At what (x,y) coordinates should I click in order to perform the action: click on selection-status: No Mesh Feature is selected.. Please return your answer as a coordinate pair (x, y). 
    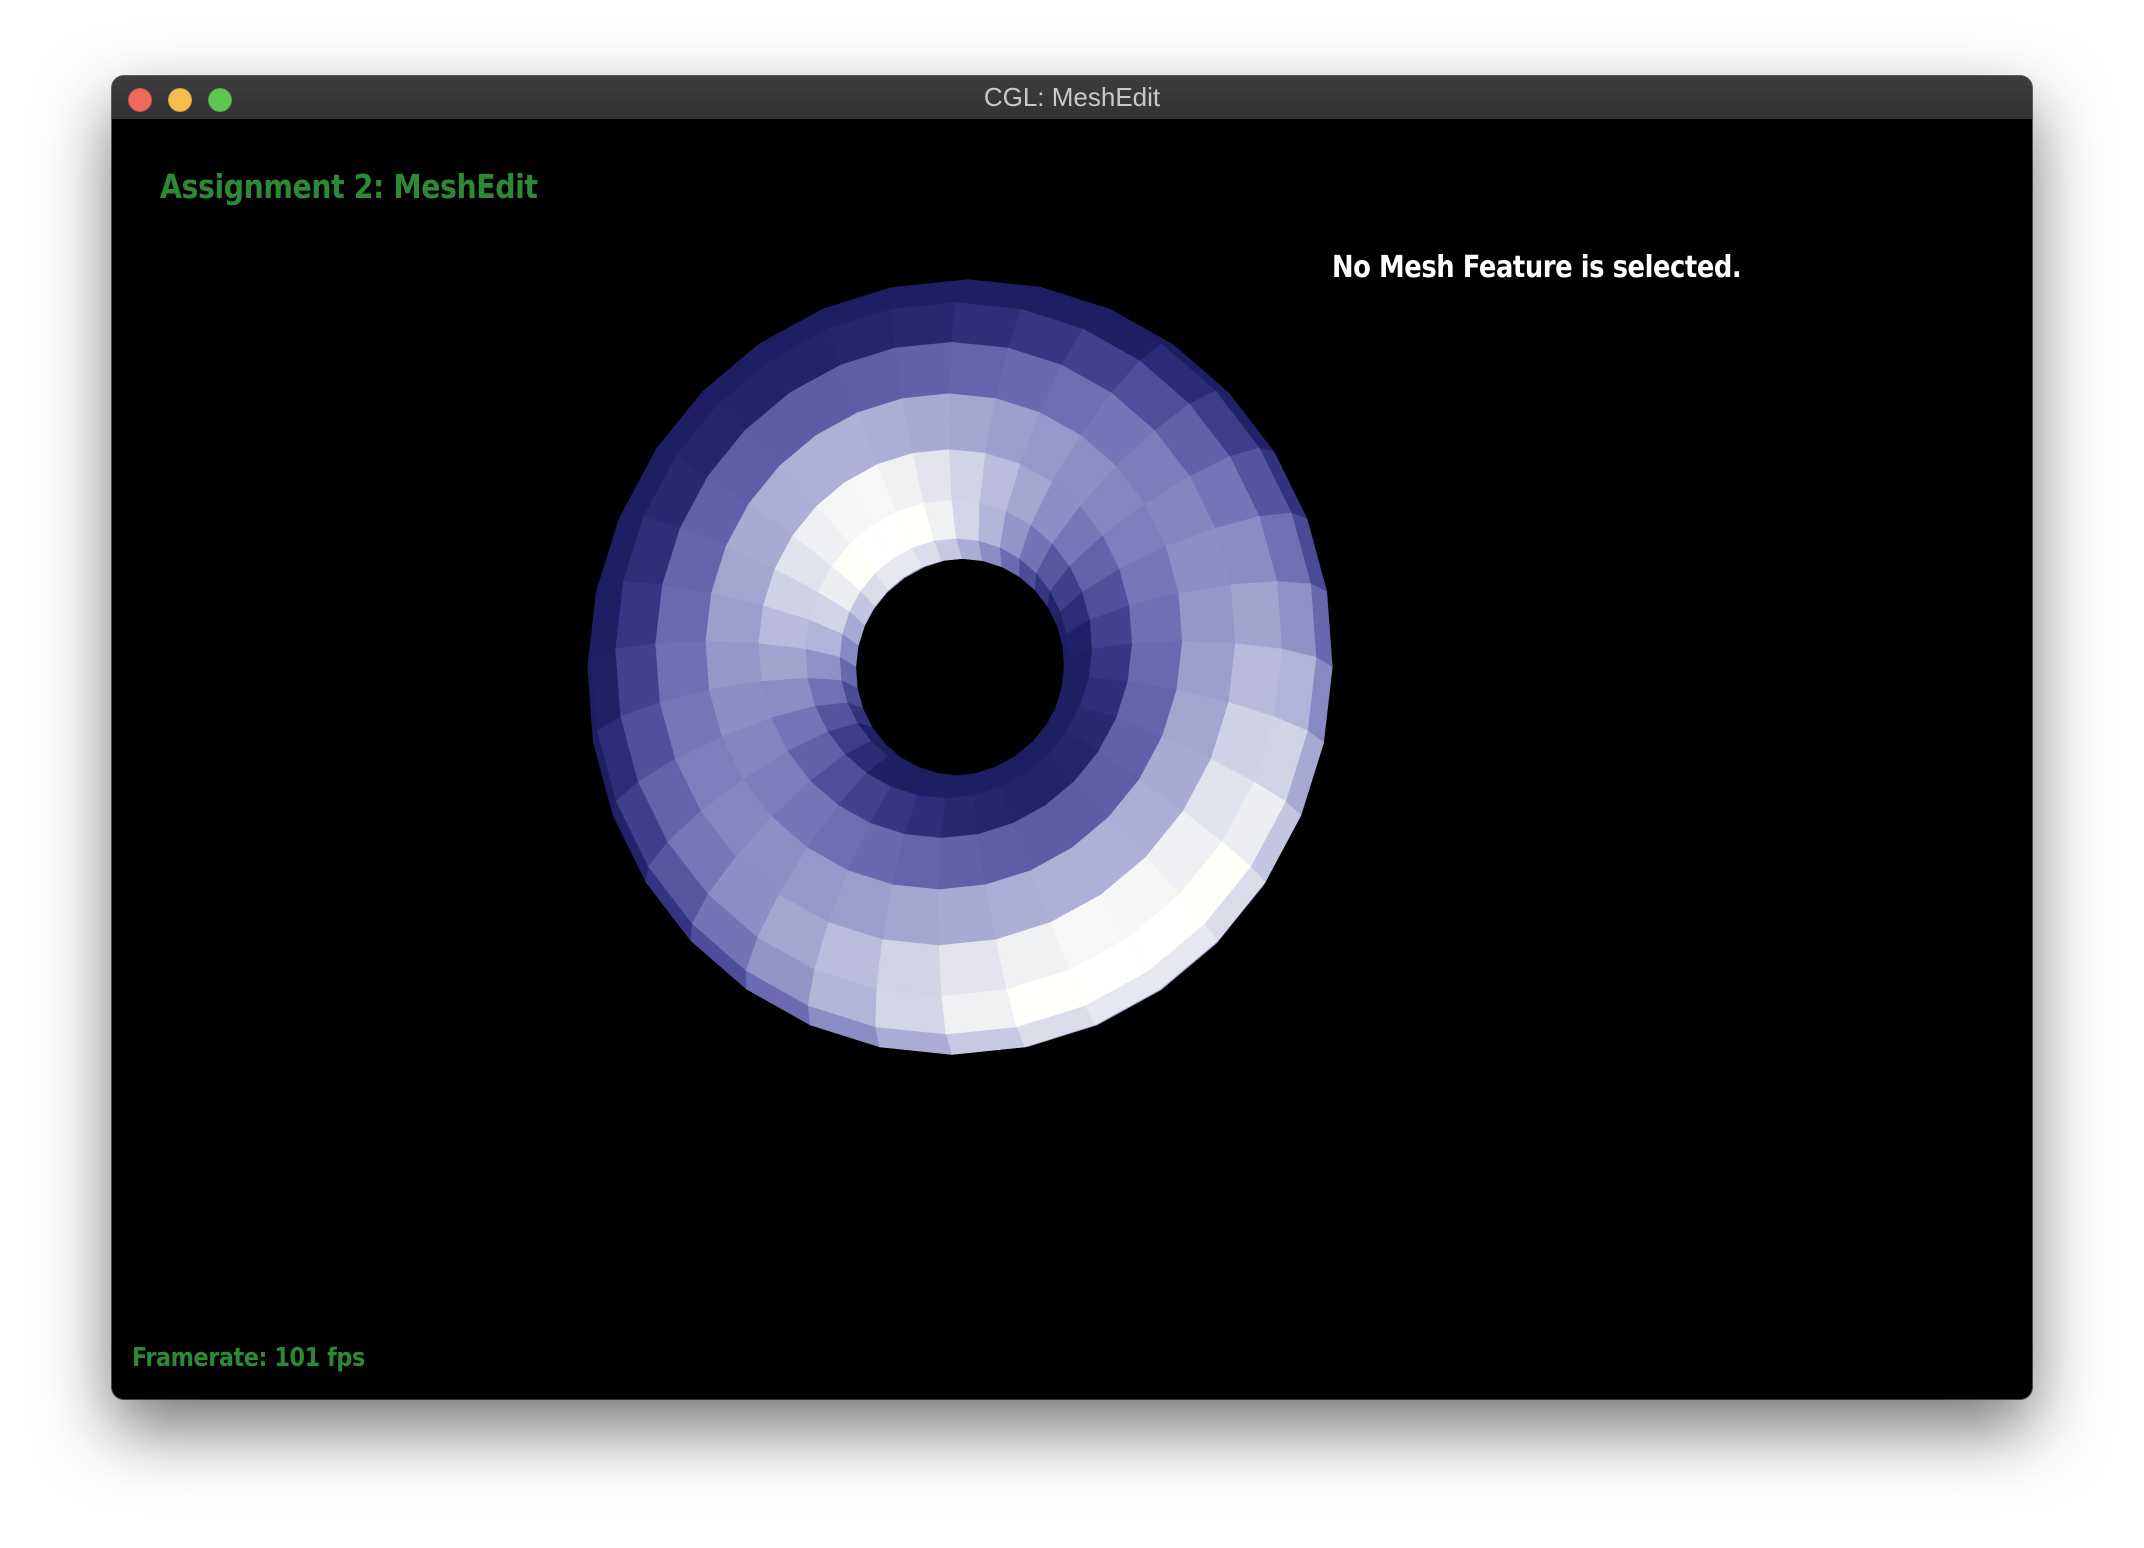
    Looking at the image, I should click on (1537, 267).